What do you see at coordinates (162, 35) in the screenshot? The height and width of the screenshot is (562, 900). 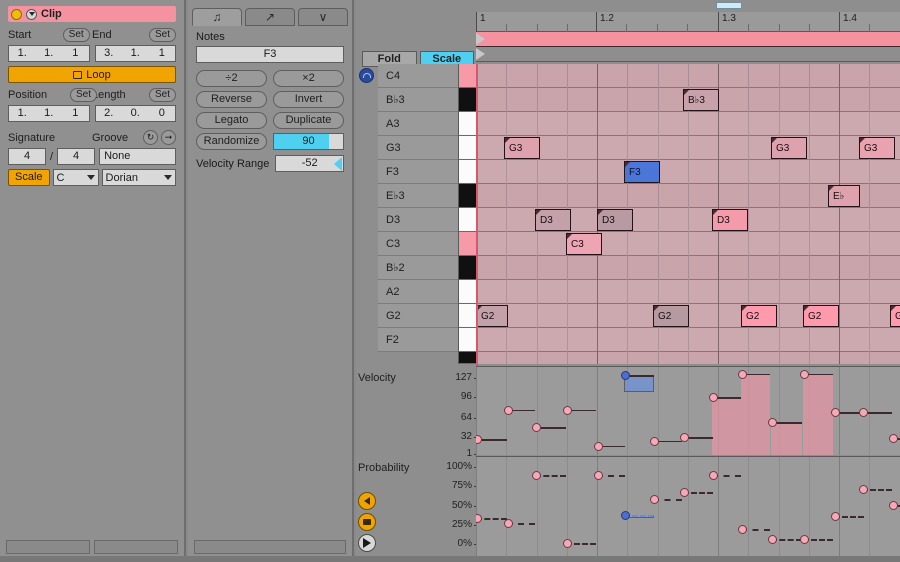 I see `end-set-button: Set` at bounding box center [162, 35].